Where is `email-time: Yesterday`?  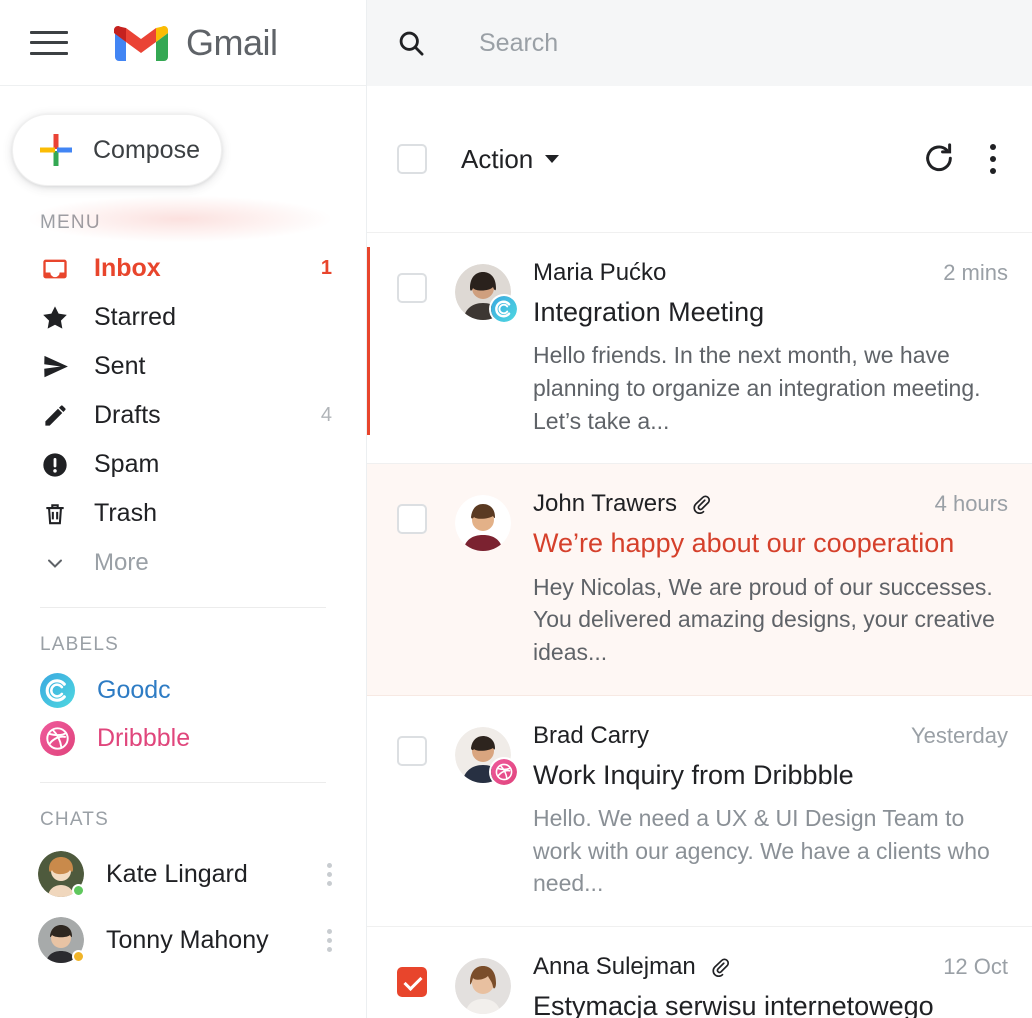
email-time: Yesterday is located at coordinates (959, 735).